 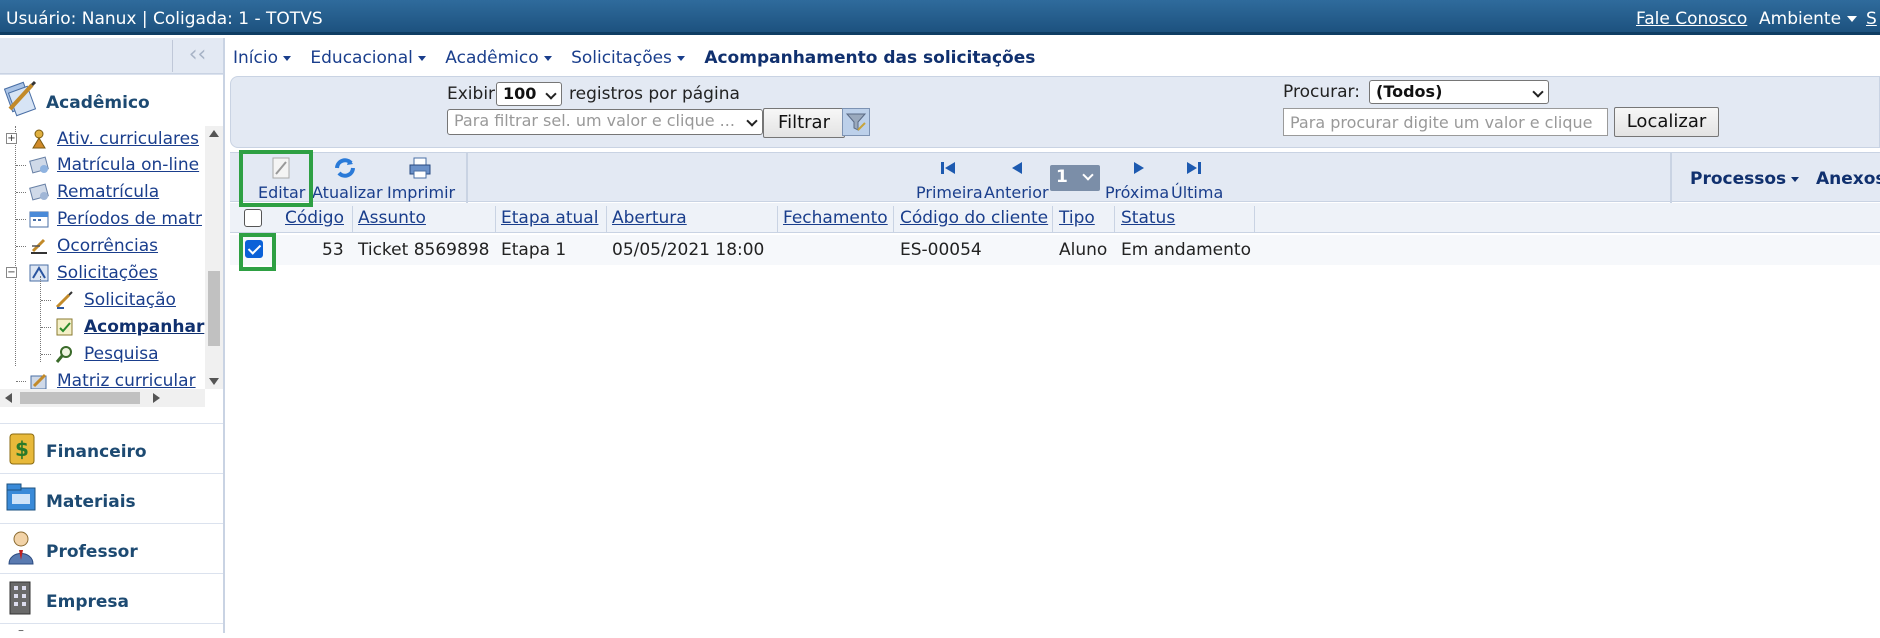 What do you see at coordinates (197, 56) in the screenshot?
I see `collapse-sidebar-button: ‹‹` at bounding box center [197, 56].